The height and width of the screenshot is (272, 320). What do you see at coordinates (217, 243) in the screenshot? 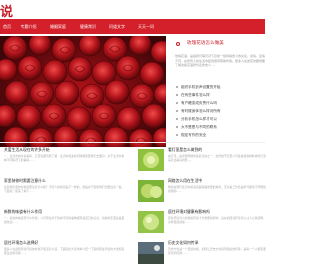
I see `article-title: 历史文化如何传承` at bounding box center [217, 243].